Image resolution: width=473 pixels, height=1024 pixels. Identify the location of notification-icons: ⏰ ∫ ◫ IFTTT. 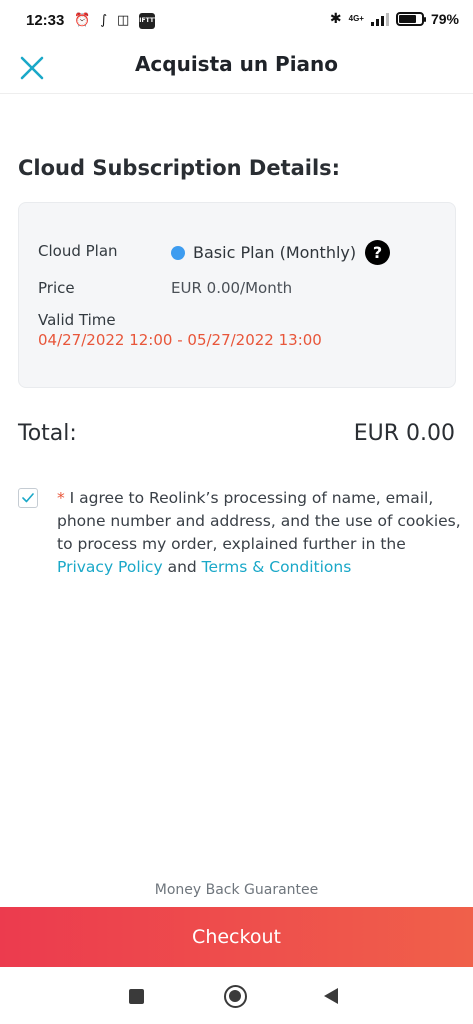
(116, 21).